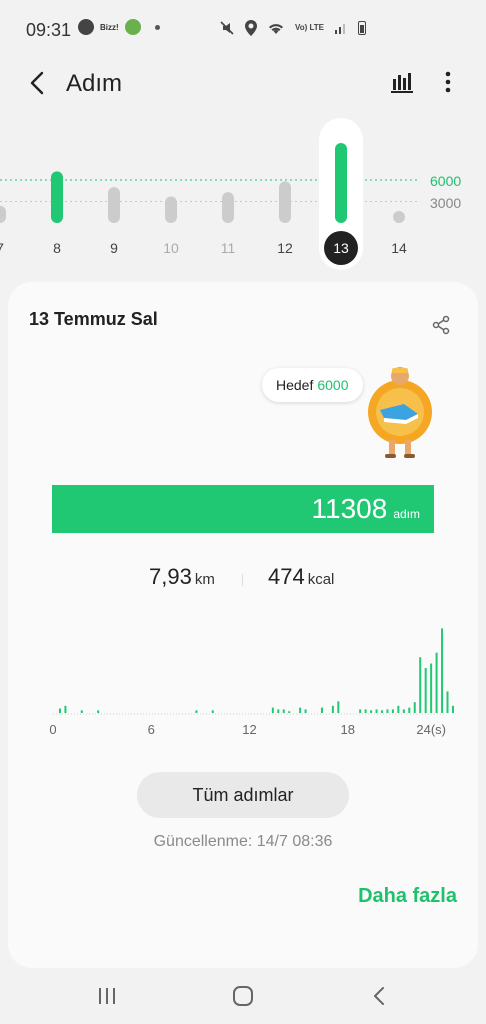  What do you see at coordinates (114, 248) in the screenshot?
I see `day-label: 9` at bounding box center [114, 248].